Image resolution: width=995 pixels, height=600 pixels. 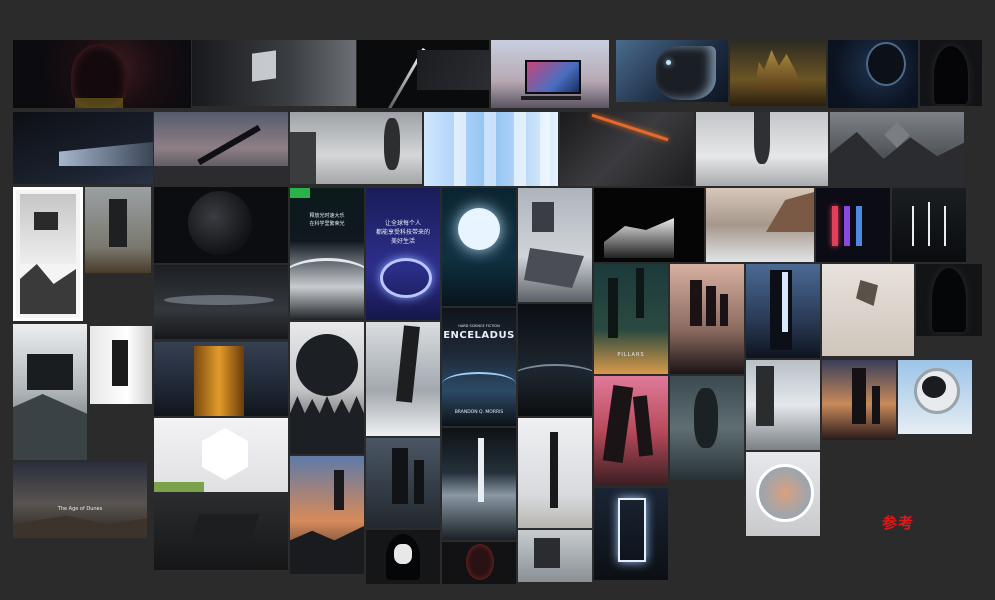 What do you see at coordinates (479, 484) in the screenshot?
I see `poster-cloud-monolith` at bounding box center [479, 484].